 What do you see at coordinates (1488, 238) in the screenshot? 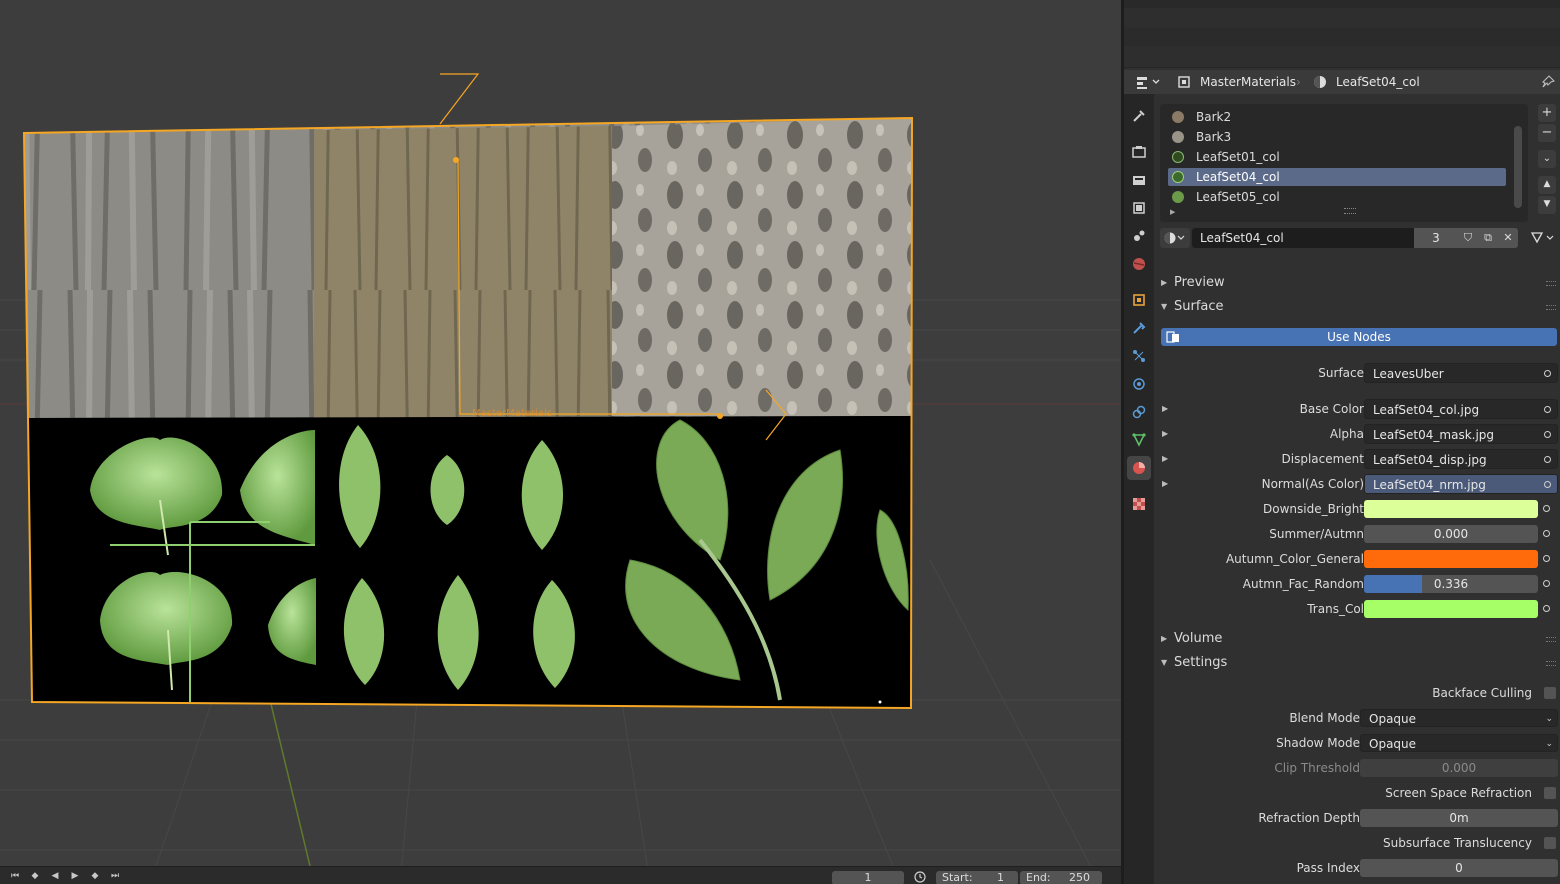
I see `duplicate-material-icon: ⧉` at bounding box center [1488, 238].